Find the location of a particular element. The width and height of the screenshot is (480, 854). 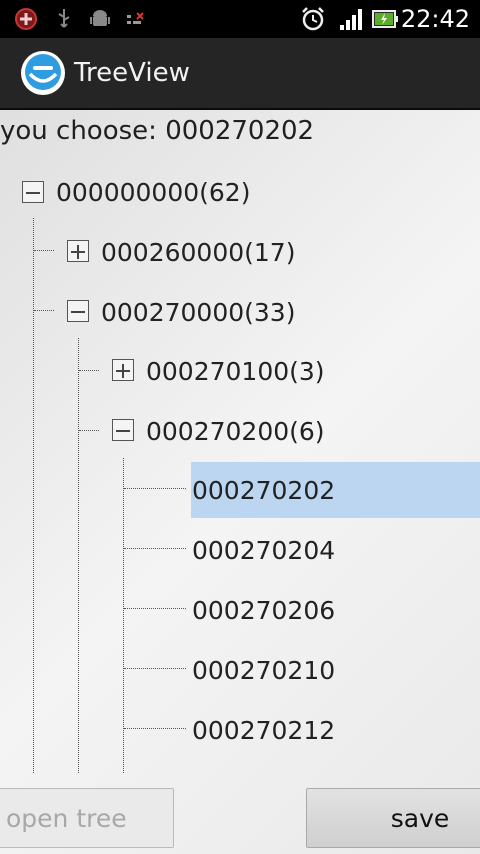

tree-leaf-label: 000270204 is located at coordinates (264, 550).